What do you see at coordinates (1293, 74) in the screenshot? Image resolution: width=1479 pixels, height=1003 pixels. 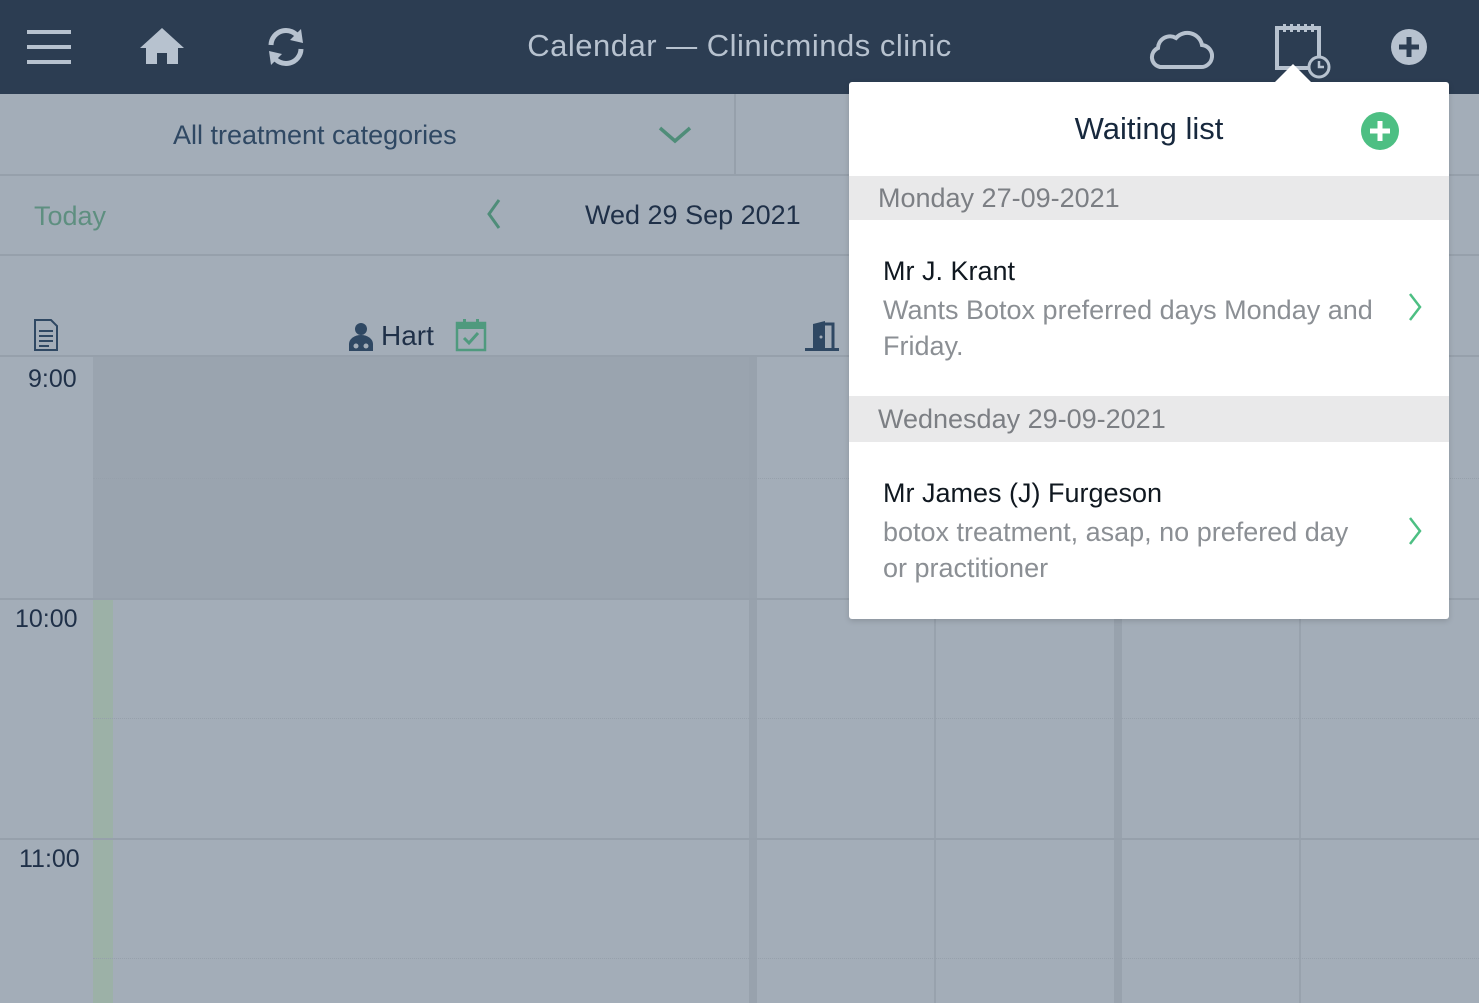 I see `popover-arrow` at bounding box center [1293, 74].